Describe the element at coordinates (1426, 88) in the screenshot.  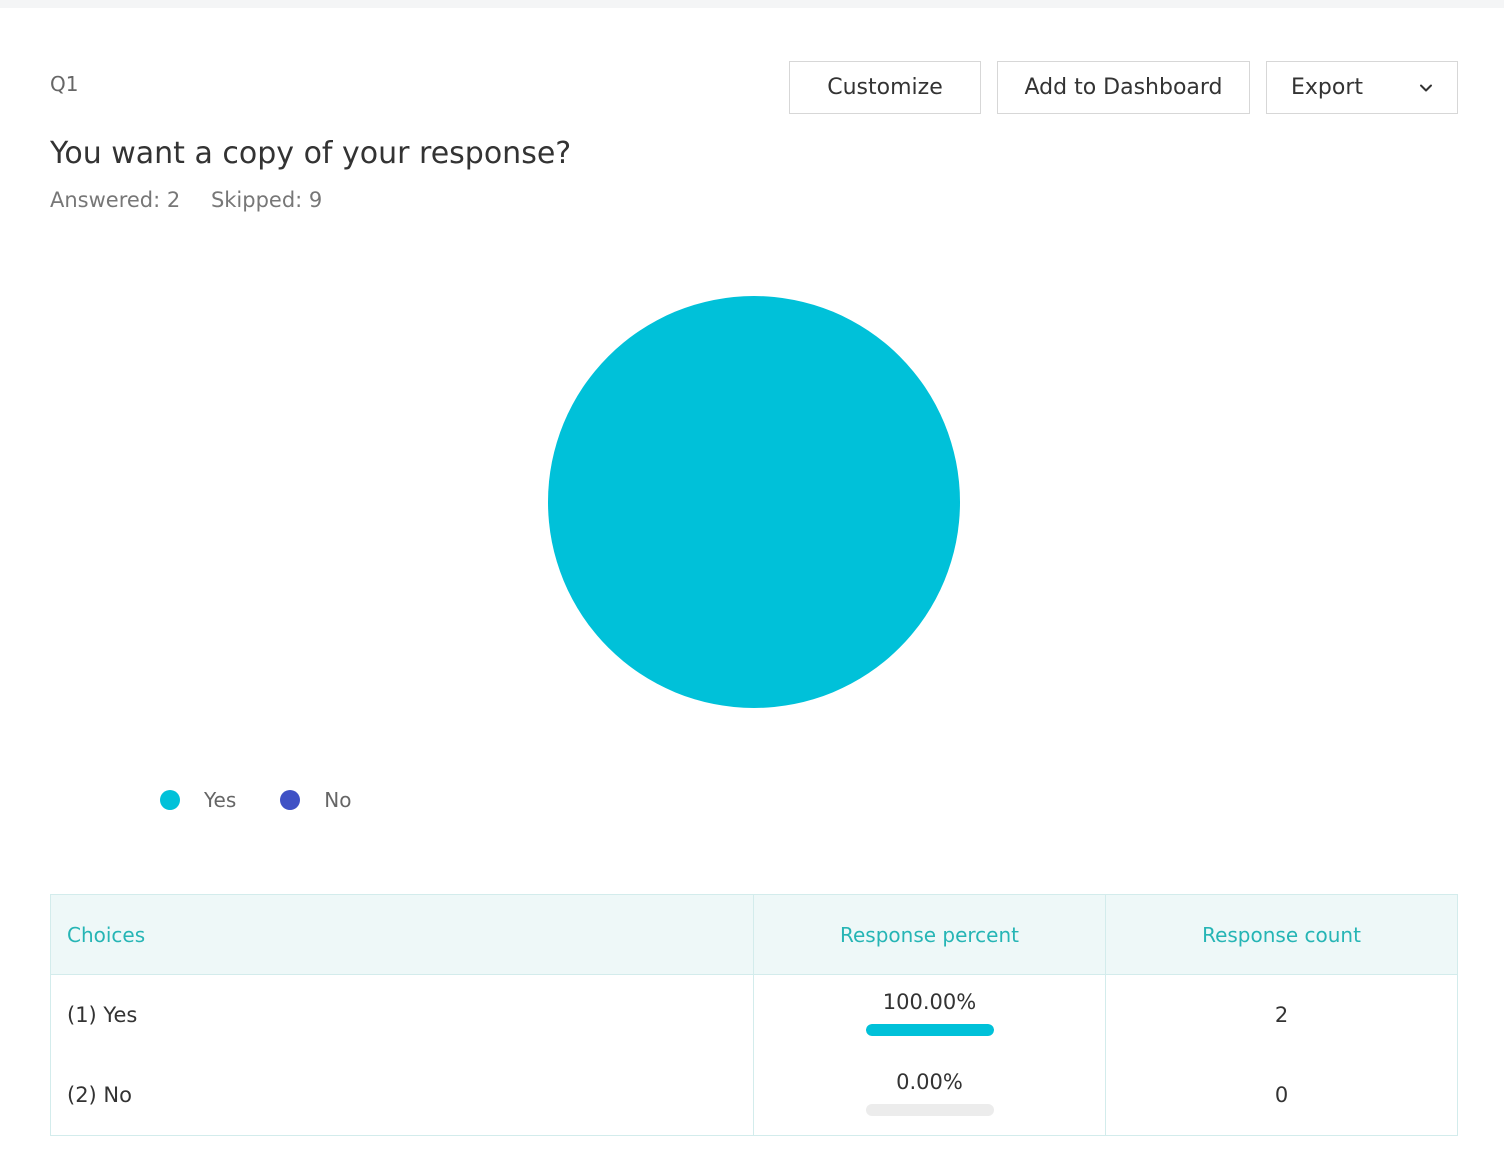
I see `chevron-down-icon` at that location.